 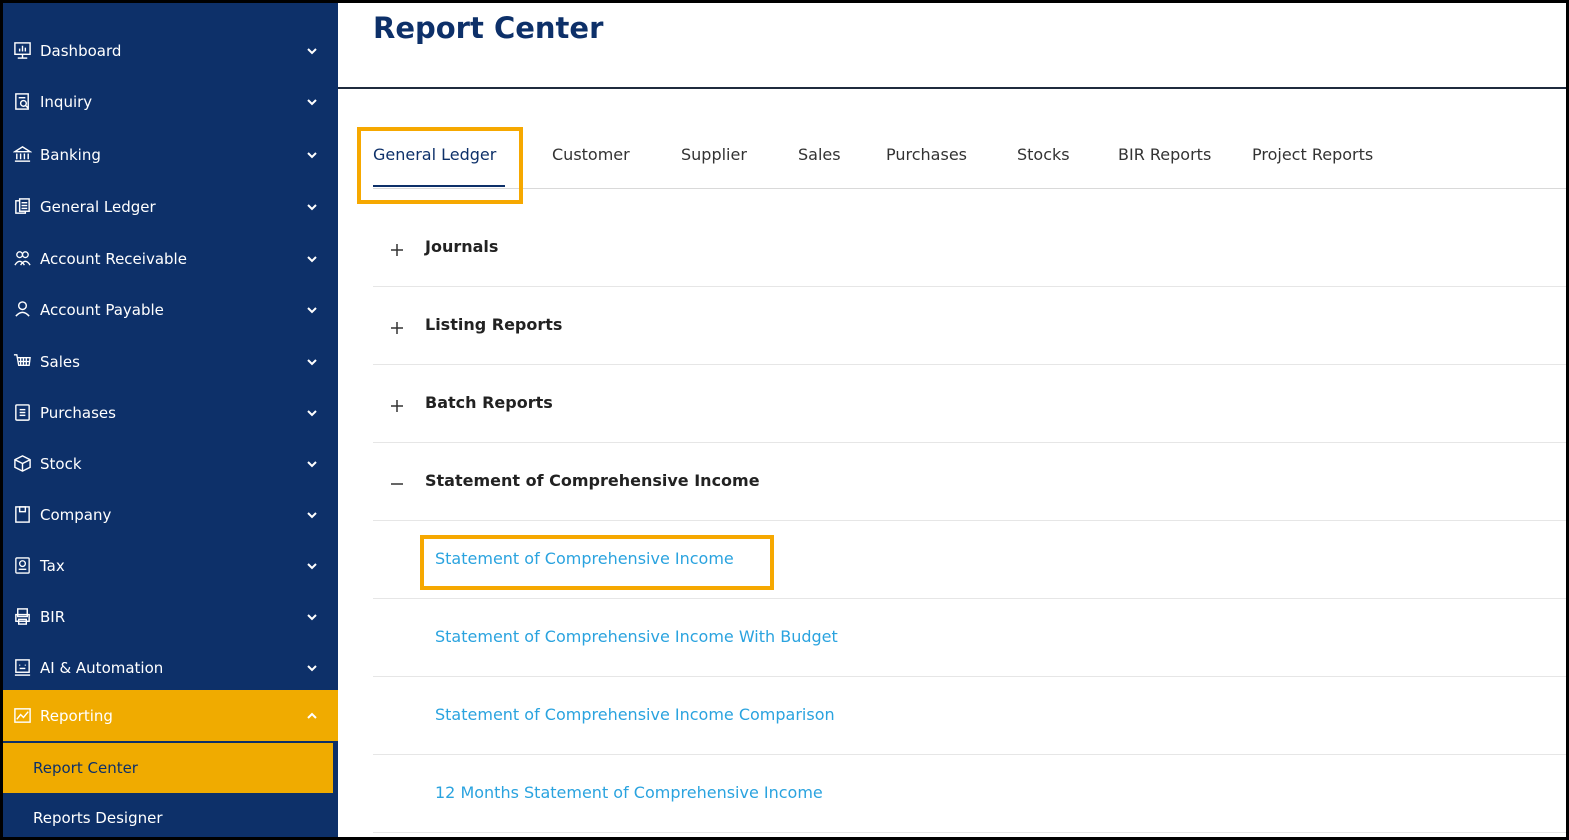 What do you see at coordinates (1312, 154) in the screenshot?
I see `tab-project-reports: Project Reports` at bounding box center [1312, 154].